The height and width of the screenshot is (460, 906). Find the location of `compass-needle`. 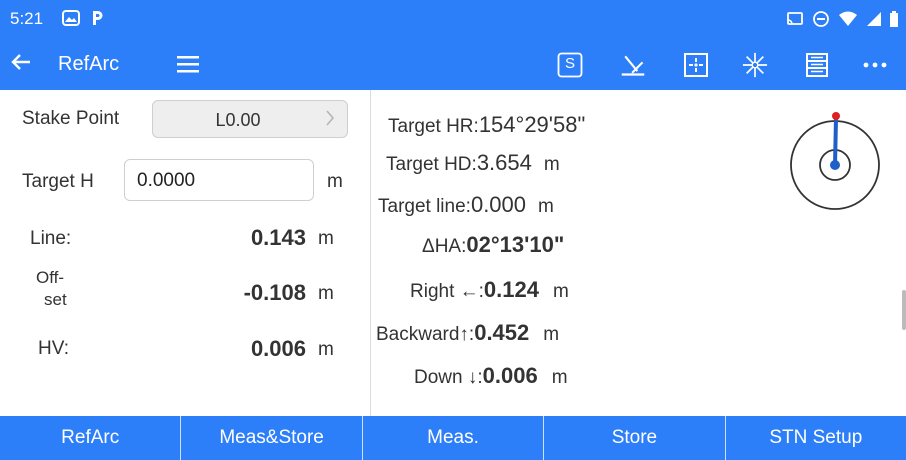

compass-needle is located at coordinates (835, 141).